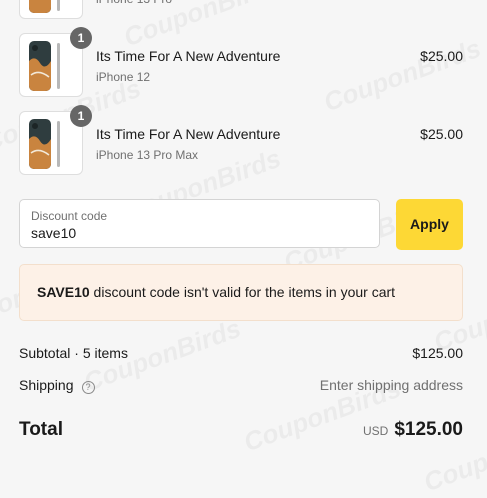 This screenshot has height=498, width=487. I want to click on discount-code-field: Discount code save10, so click(199, 223).